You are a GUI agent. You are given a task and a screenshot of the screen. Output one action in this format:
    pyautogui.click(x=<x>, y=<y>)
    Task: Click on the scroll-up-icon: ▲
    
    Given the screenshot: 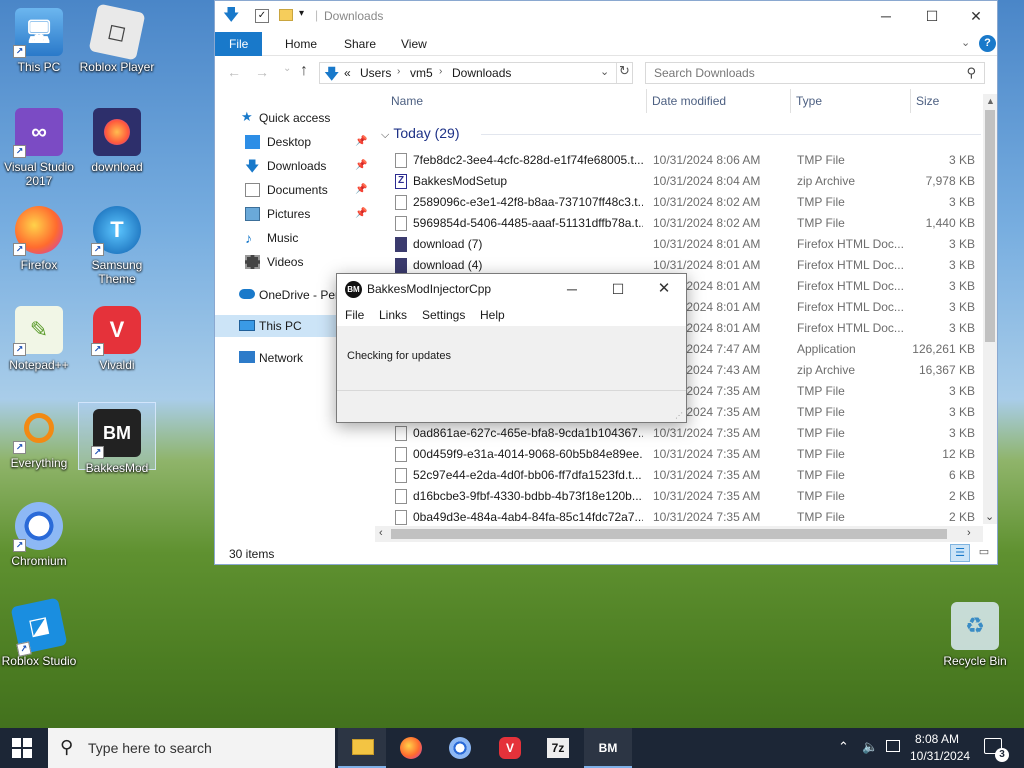 What is the action you would take?
    pyautogui.click(x=990, y=101)
    